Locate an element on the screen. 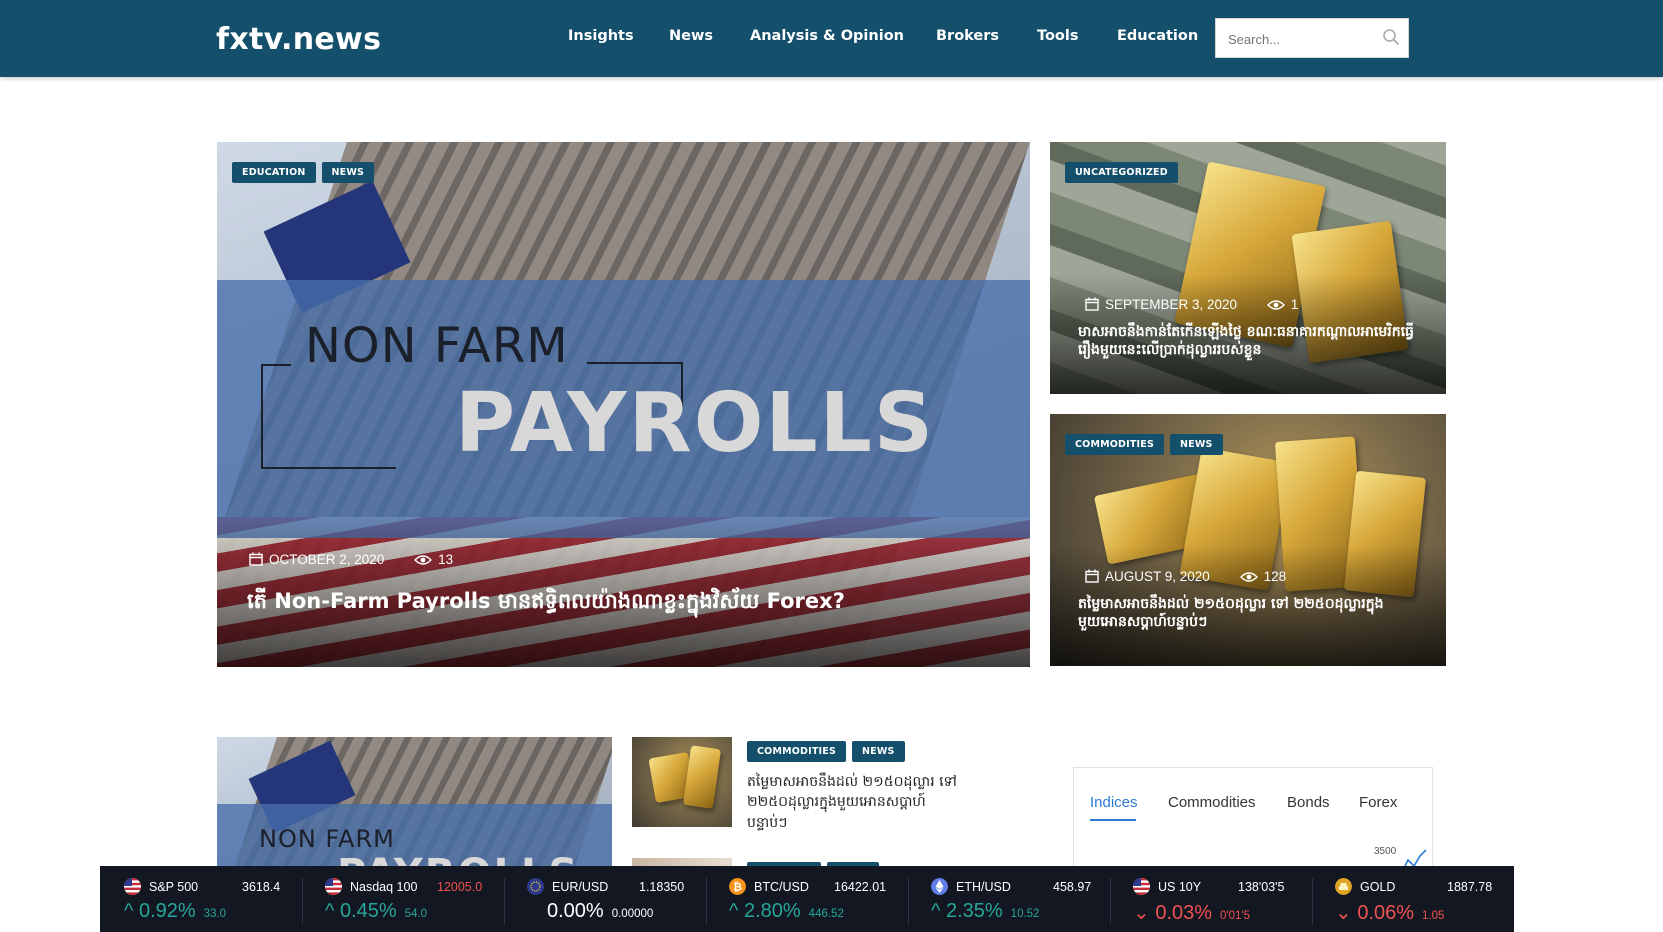 Image resolution: width=1663 pixels, height=932 pixels. gold-icon is located at coordinates (1343, 886).